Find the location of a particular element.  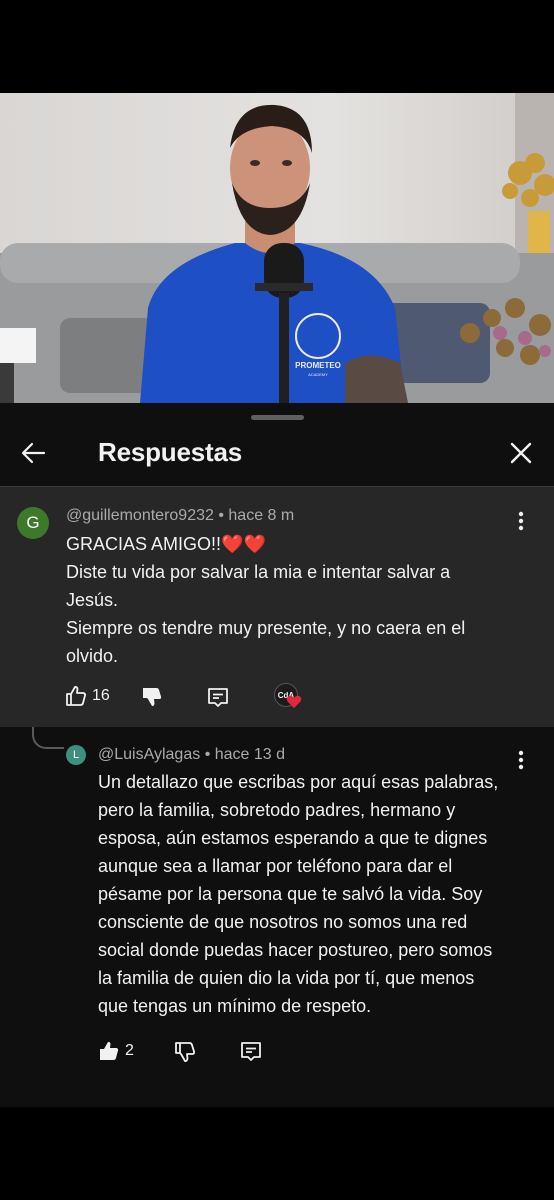

avatar-letter: L is located at coordinates (76, 755).